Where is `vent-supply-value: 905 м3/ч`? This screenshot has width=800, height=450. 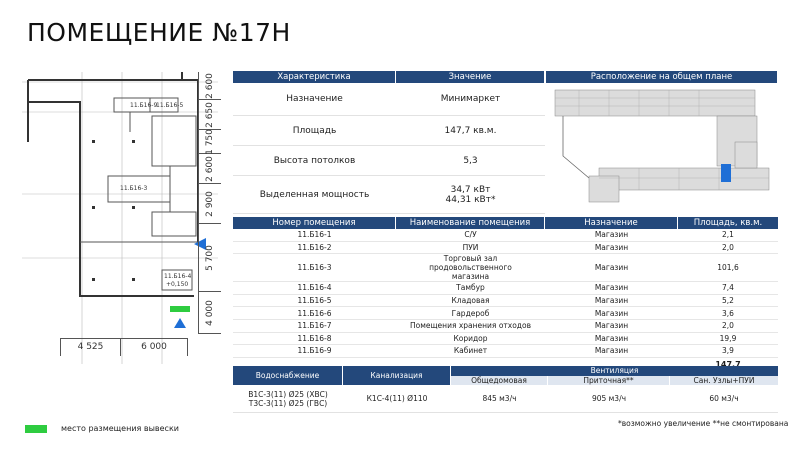
vent-supply-value: 905 м3/ч is located at coordinates (609, 398).